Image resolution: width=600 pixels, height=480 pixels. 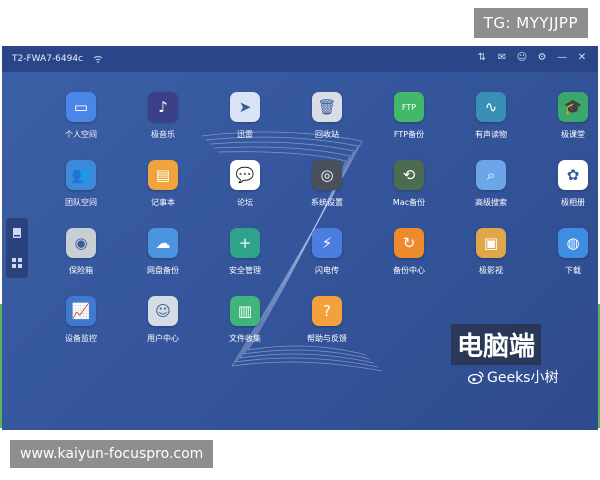 What do you see at coordinates (81, 311) in the screenshot?
I see `monitor-chart-icon: 📈` at bounding box center [81, 311].